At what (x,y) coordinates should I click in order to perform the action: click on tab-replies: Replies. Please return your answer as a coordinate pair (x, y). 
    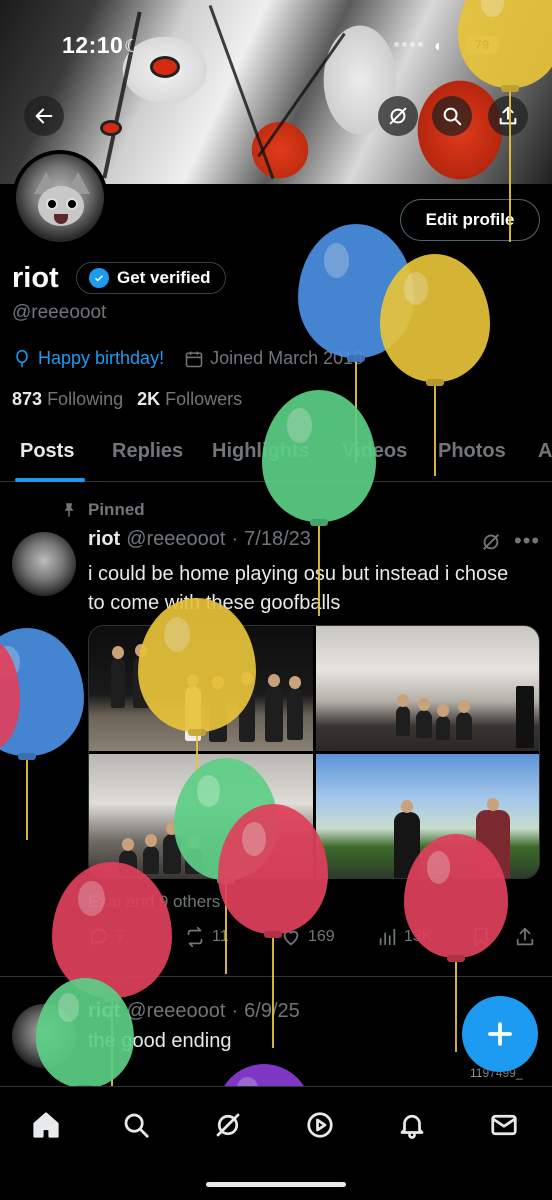
    Looking at the image, I should click on (147, 451).